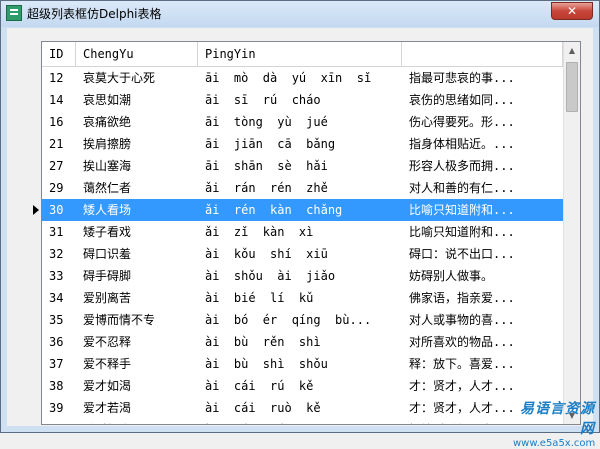 This screenshot has height=449, width=600. I want to click on close-button: ✕, so click(572, 11).